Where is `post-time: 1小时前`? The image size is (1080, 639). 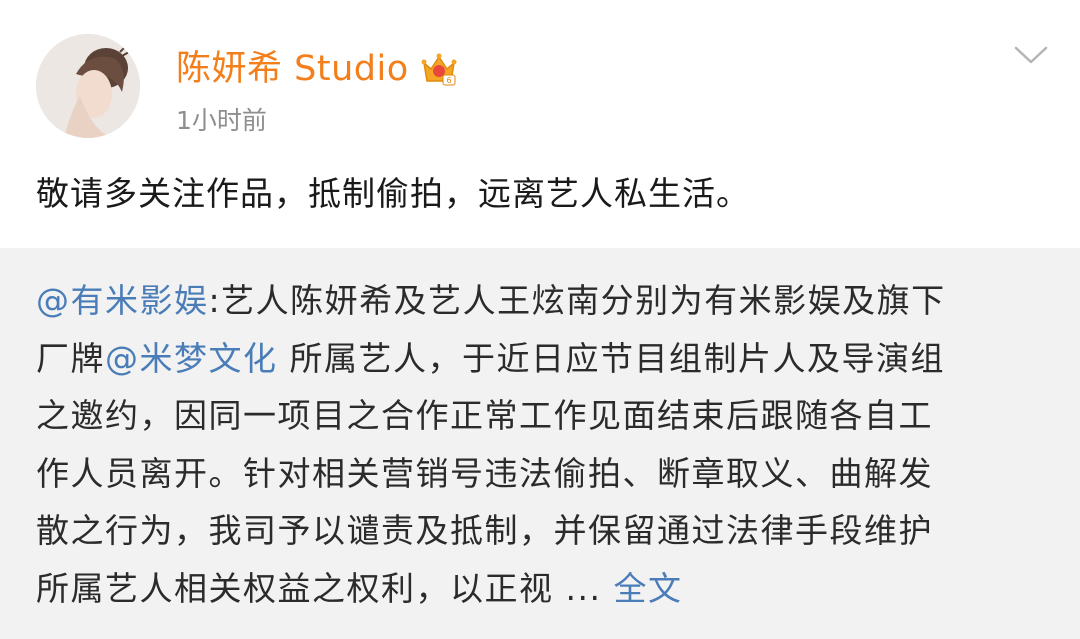
post-time: 1小时前 is located at coordinates (221, 120).